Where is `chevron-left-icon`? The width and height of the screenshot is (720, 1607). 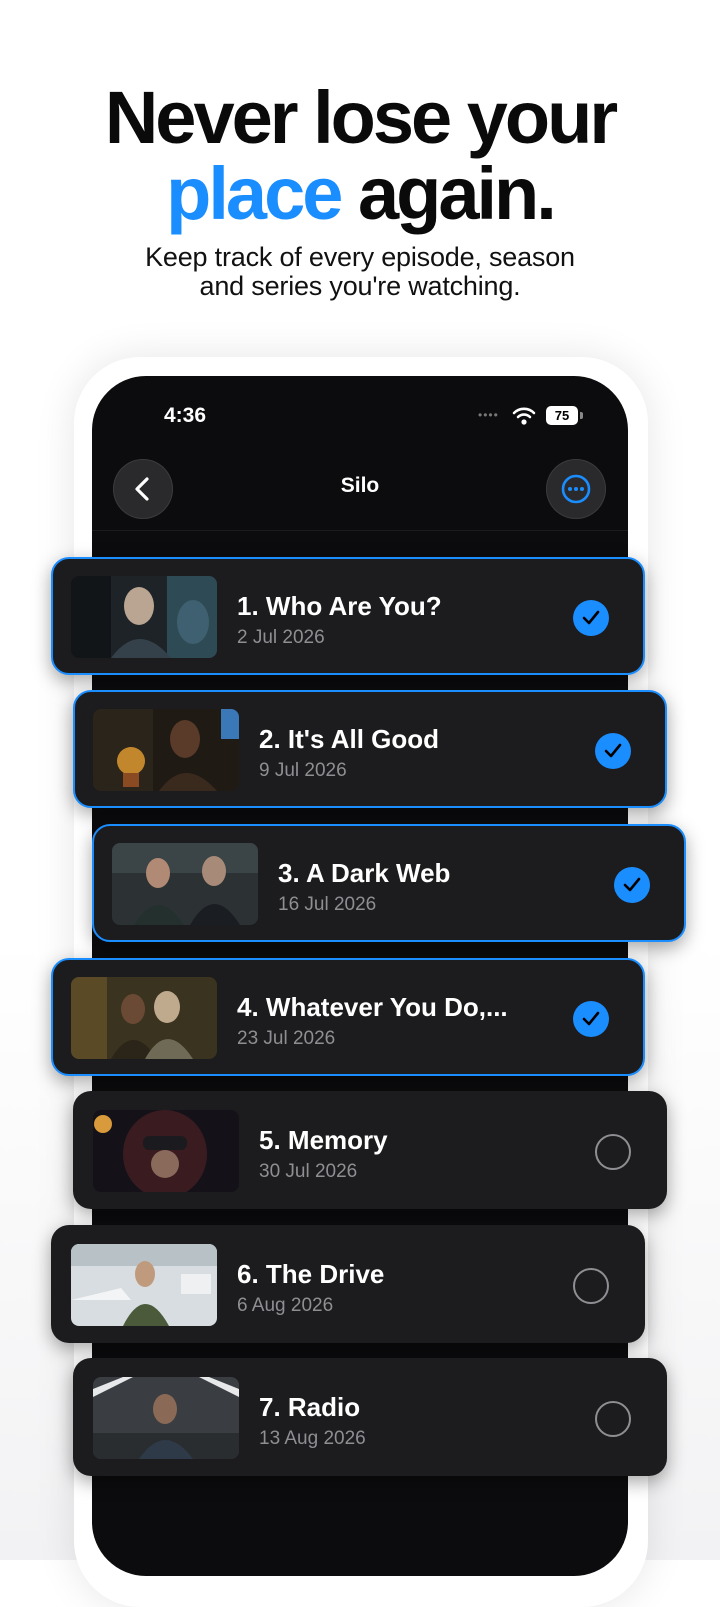 chevron-left-icon is located at coordinates (142, 489).